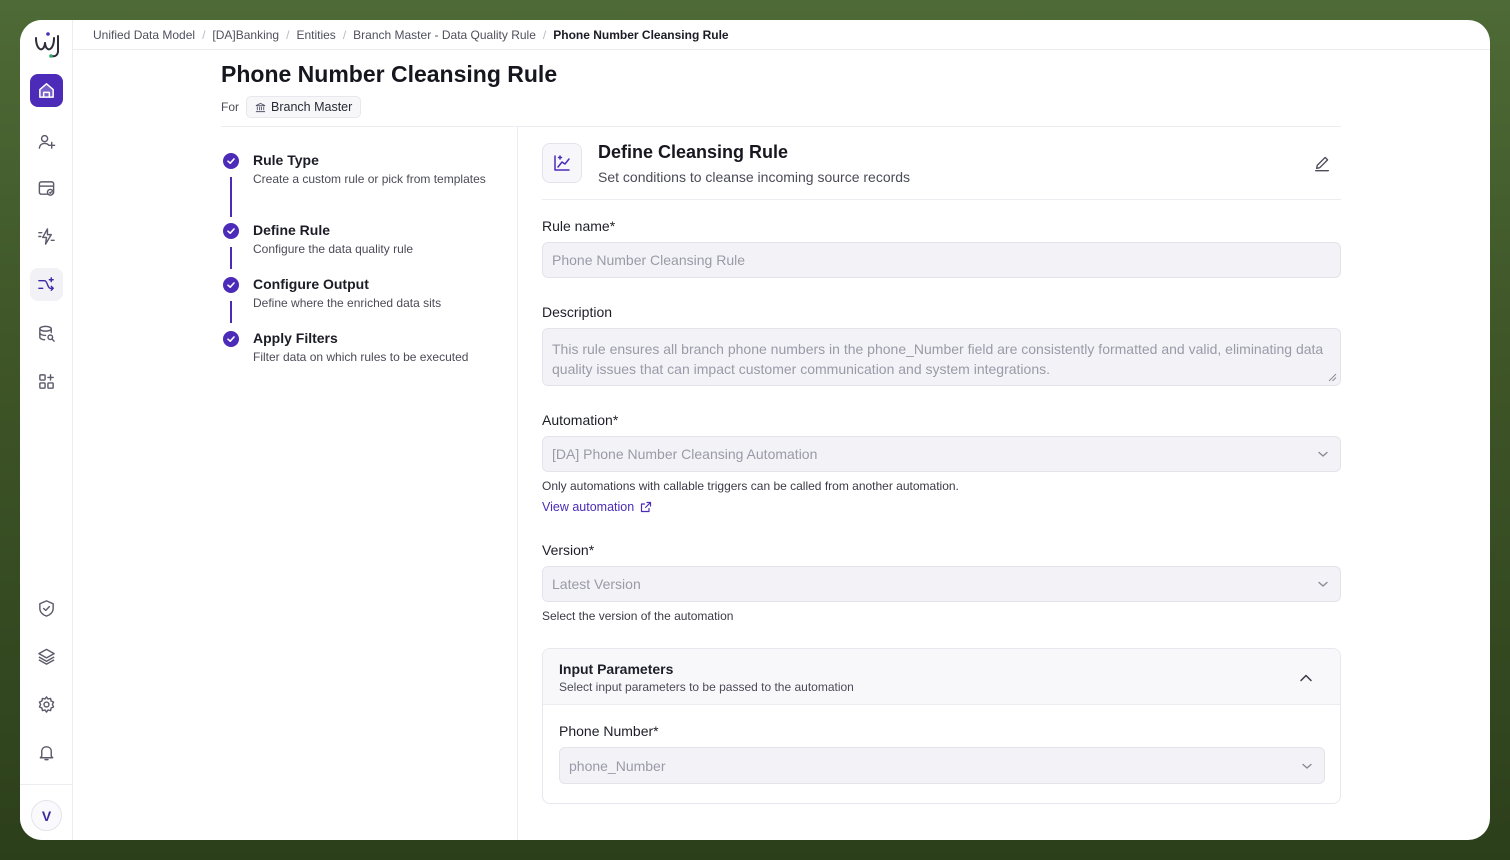 The image size is (1510, 860). What do you see at coordinates (641, 34) in the screenshot?
I see `breadcrumb-current: Phone Number Cleansing Rule` at bounding box center [641, 34].